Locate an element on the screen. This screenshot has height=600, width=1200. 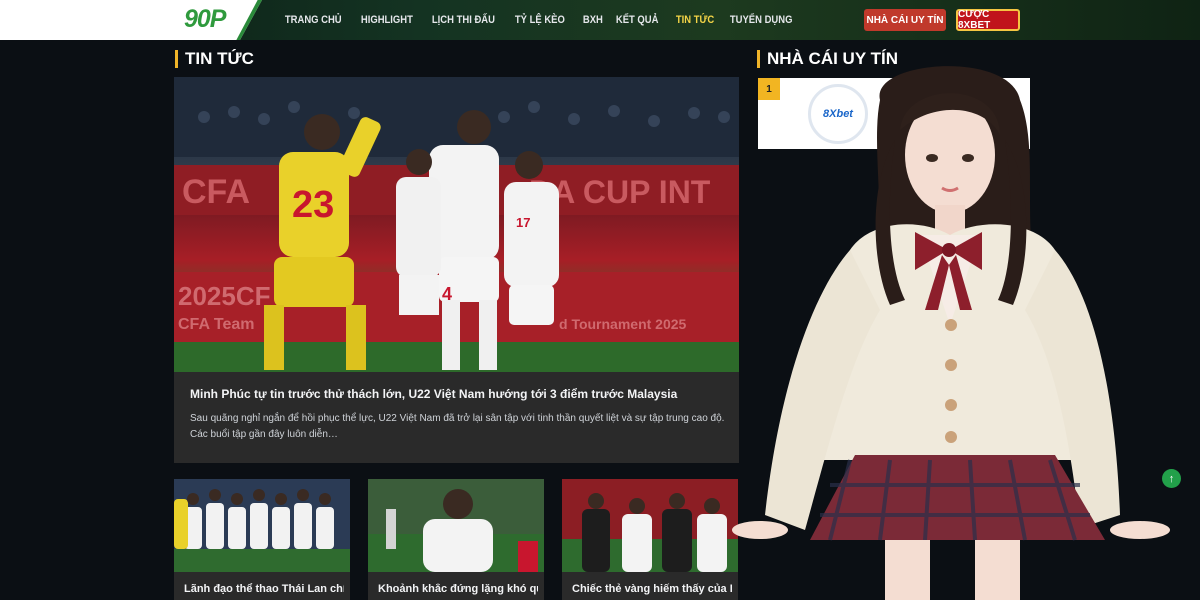
referee-photo-illustration is located at coordinates (650, 525).